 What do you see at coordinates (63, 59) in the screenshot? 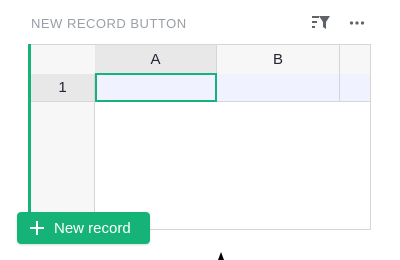
I see `grid-corner` at bounding box center [63, 59].